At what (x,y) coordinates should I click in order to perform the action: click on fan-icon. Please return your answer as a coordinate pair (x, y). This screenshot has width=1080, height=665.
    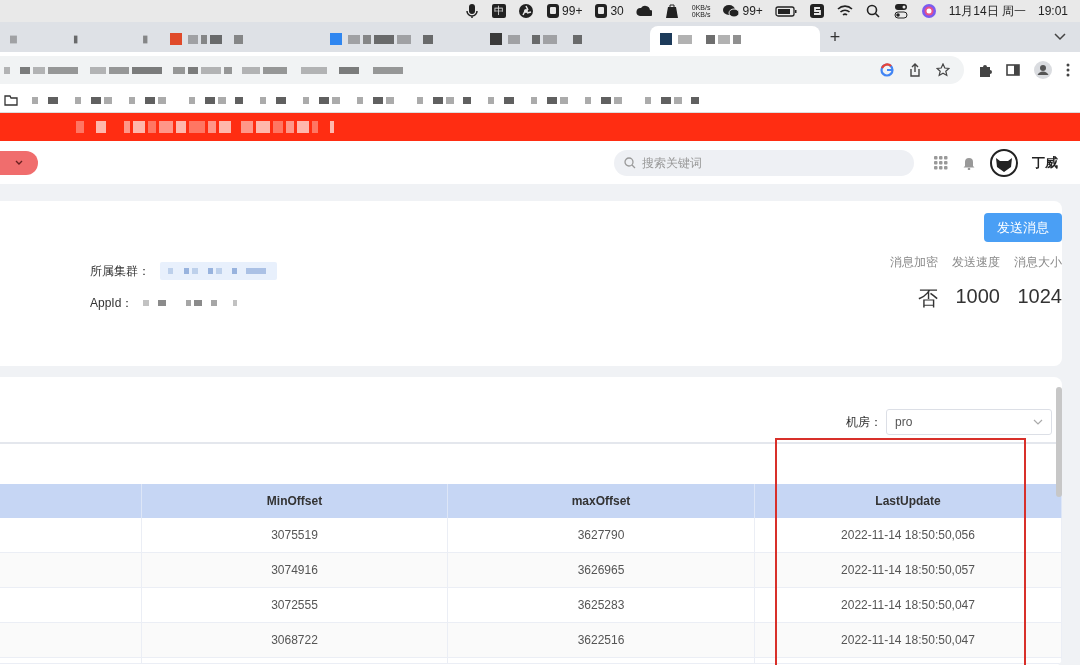
    Looking at the image, I should click on (526, 11).